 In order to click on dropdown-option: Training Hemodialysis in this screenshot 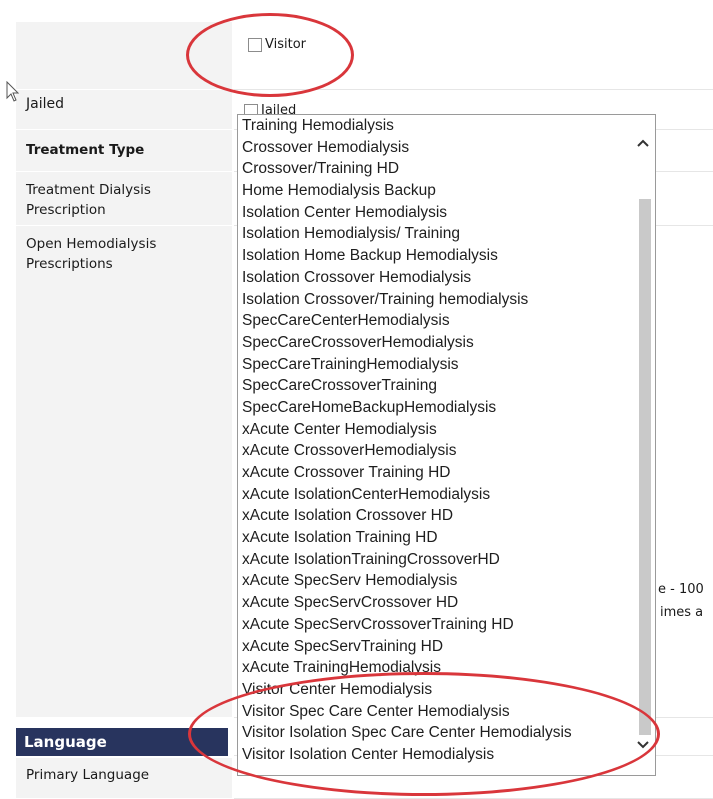, I will do `click(436, 126)`.